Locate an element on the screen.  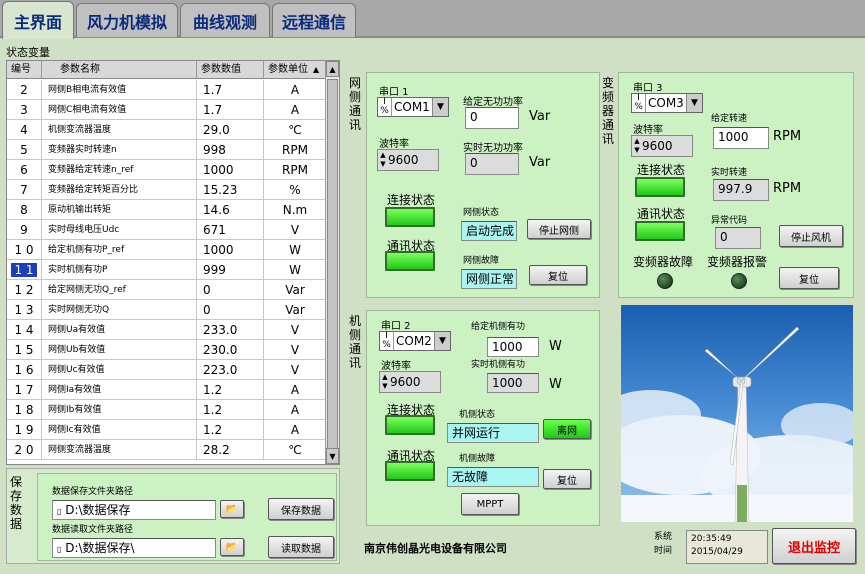
row-index: 2 0 is located at coordinates (24, 450).